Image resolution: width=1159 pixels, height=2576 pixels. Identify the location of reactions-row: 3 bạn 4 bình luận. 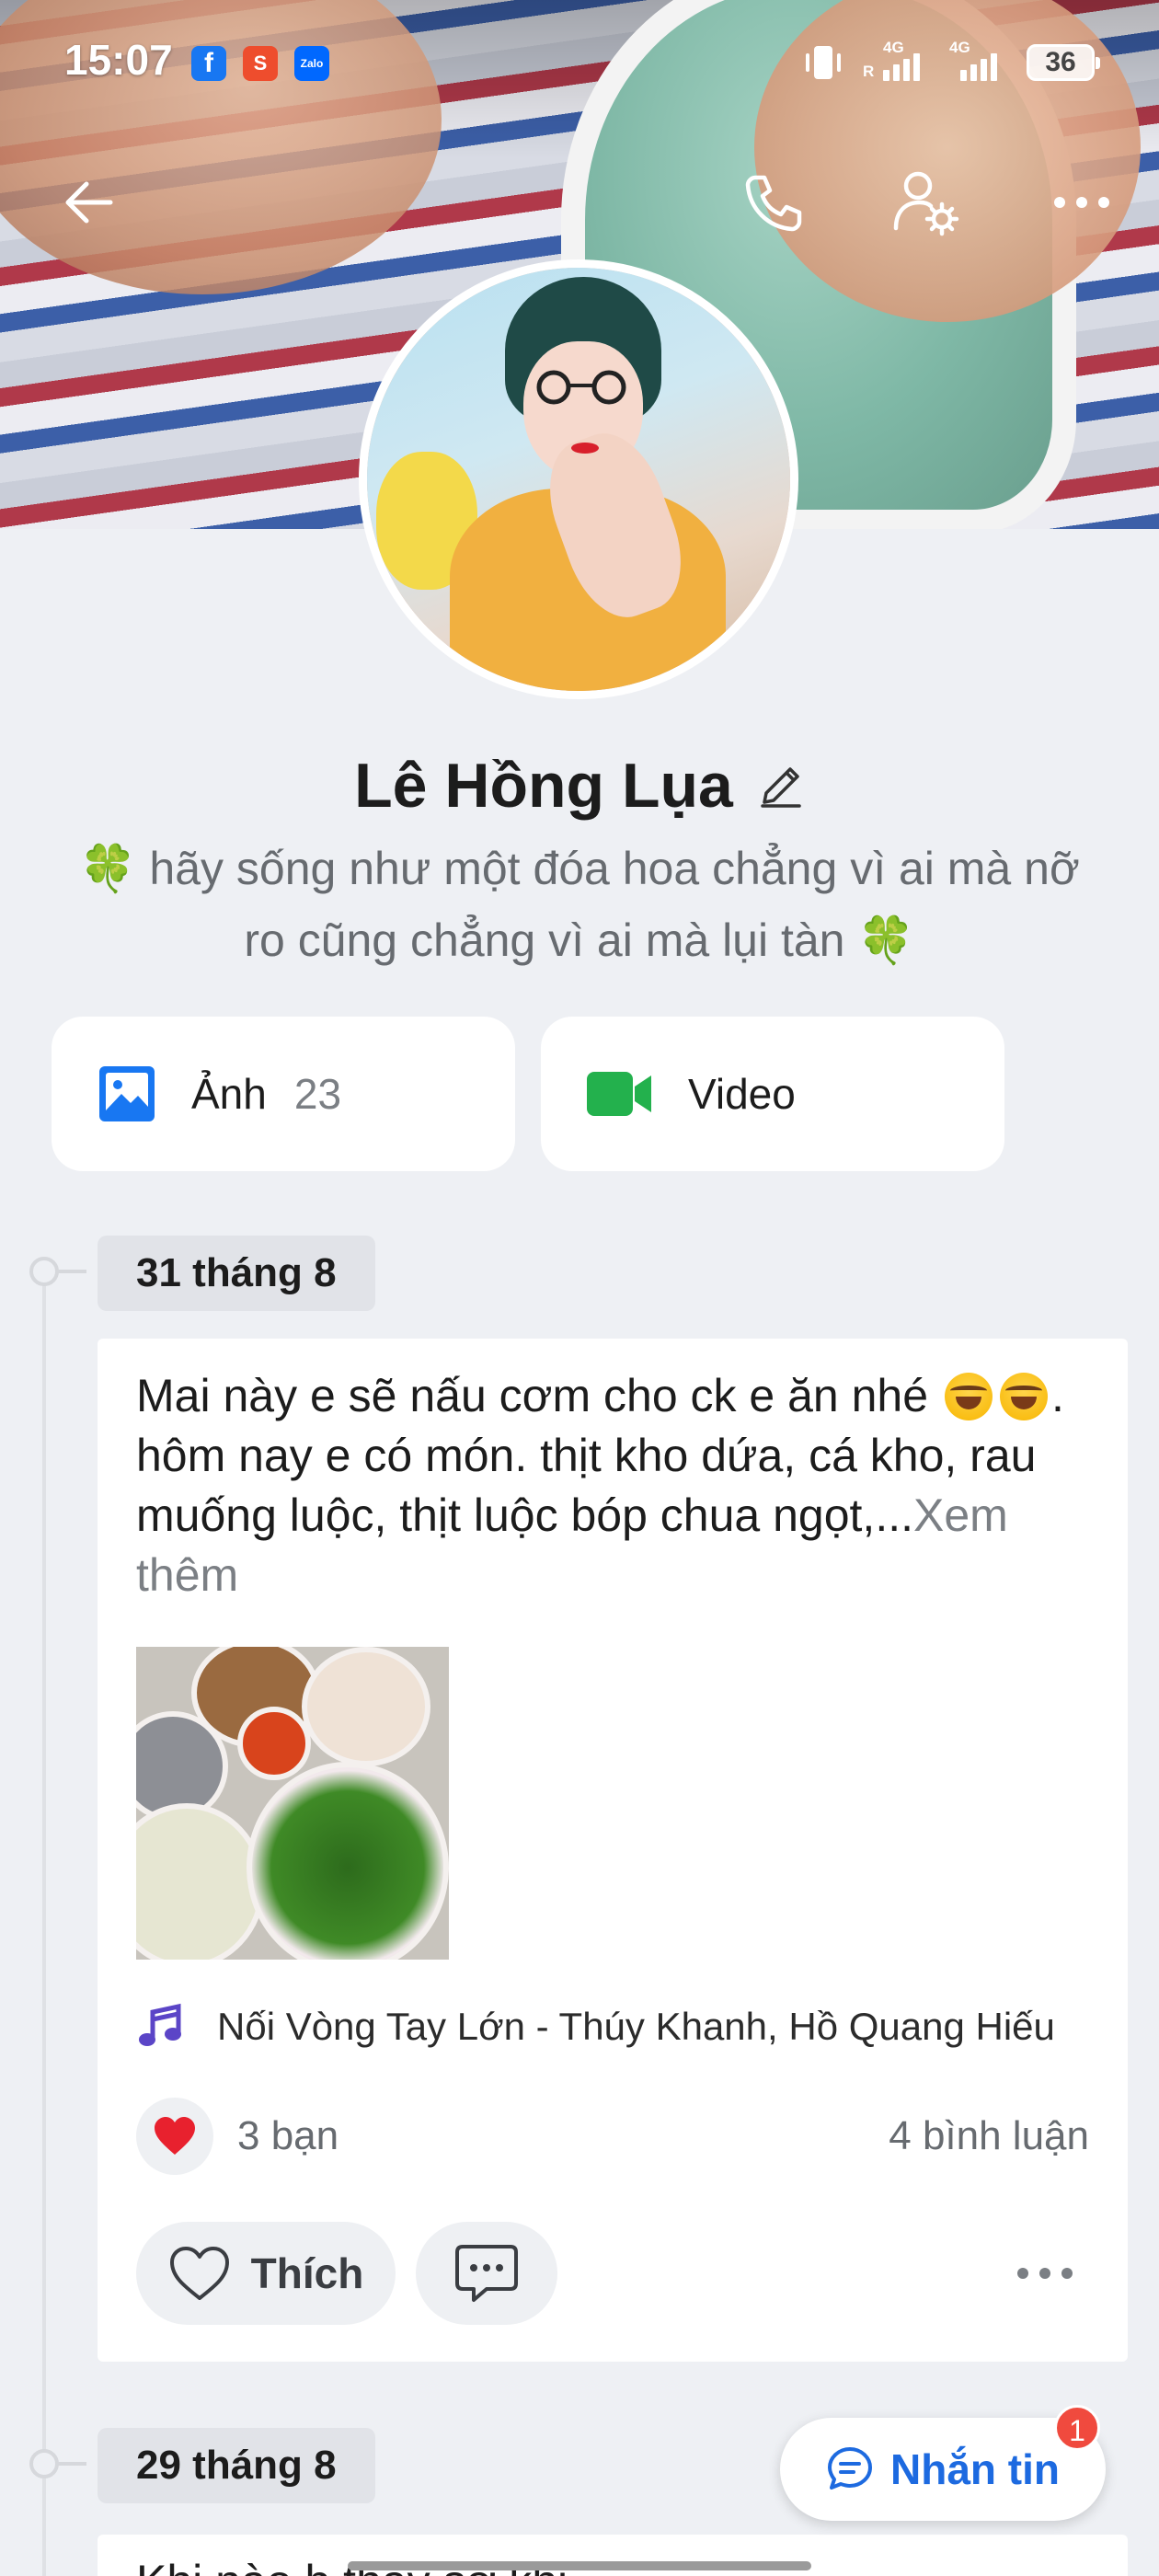
(612, 2136).